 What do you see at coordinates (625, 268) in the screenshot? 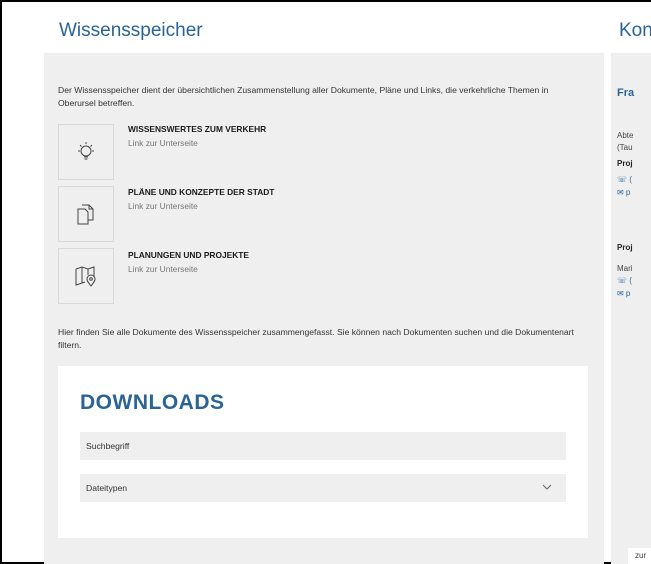
I see `contact-person-2: Mari` at bounding box center [625, 268].